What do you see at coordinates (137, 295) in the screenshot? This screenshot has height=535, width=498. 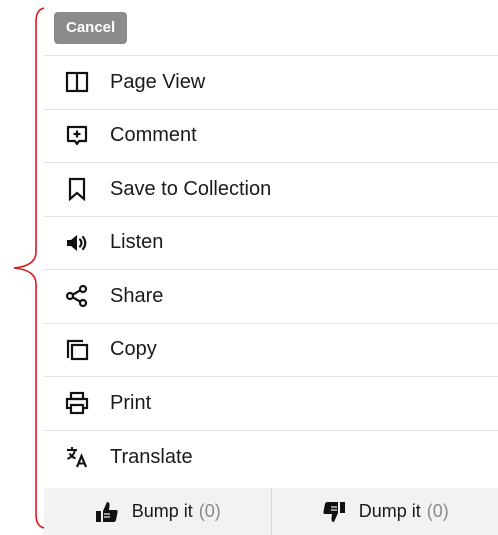 I see `menu-item-label: Share` at bounding box center [137, 295].